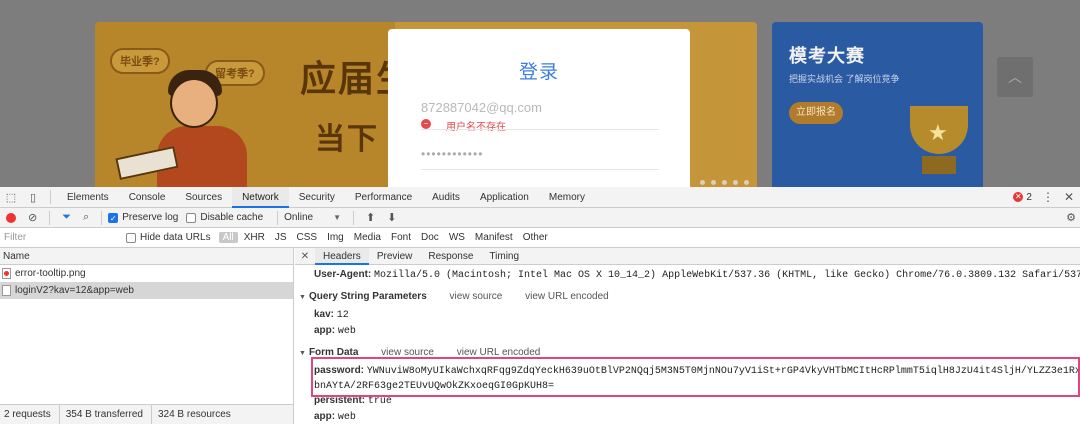 This screenshot has height=424, width=1080. Describe the element at coordinates (567, 197) in the screenshot. I see `tab-memory: Memory` at that location.